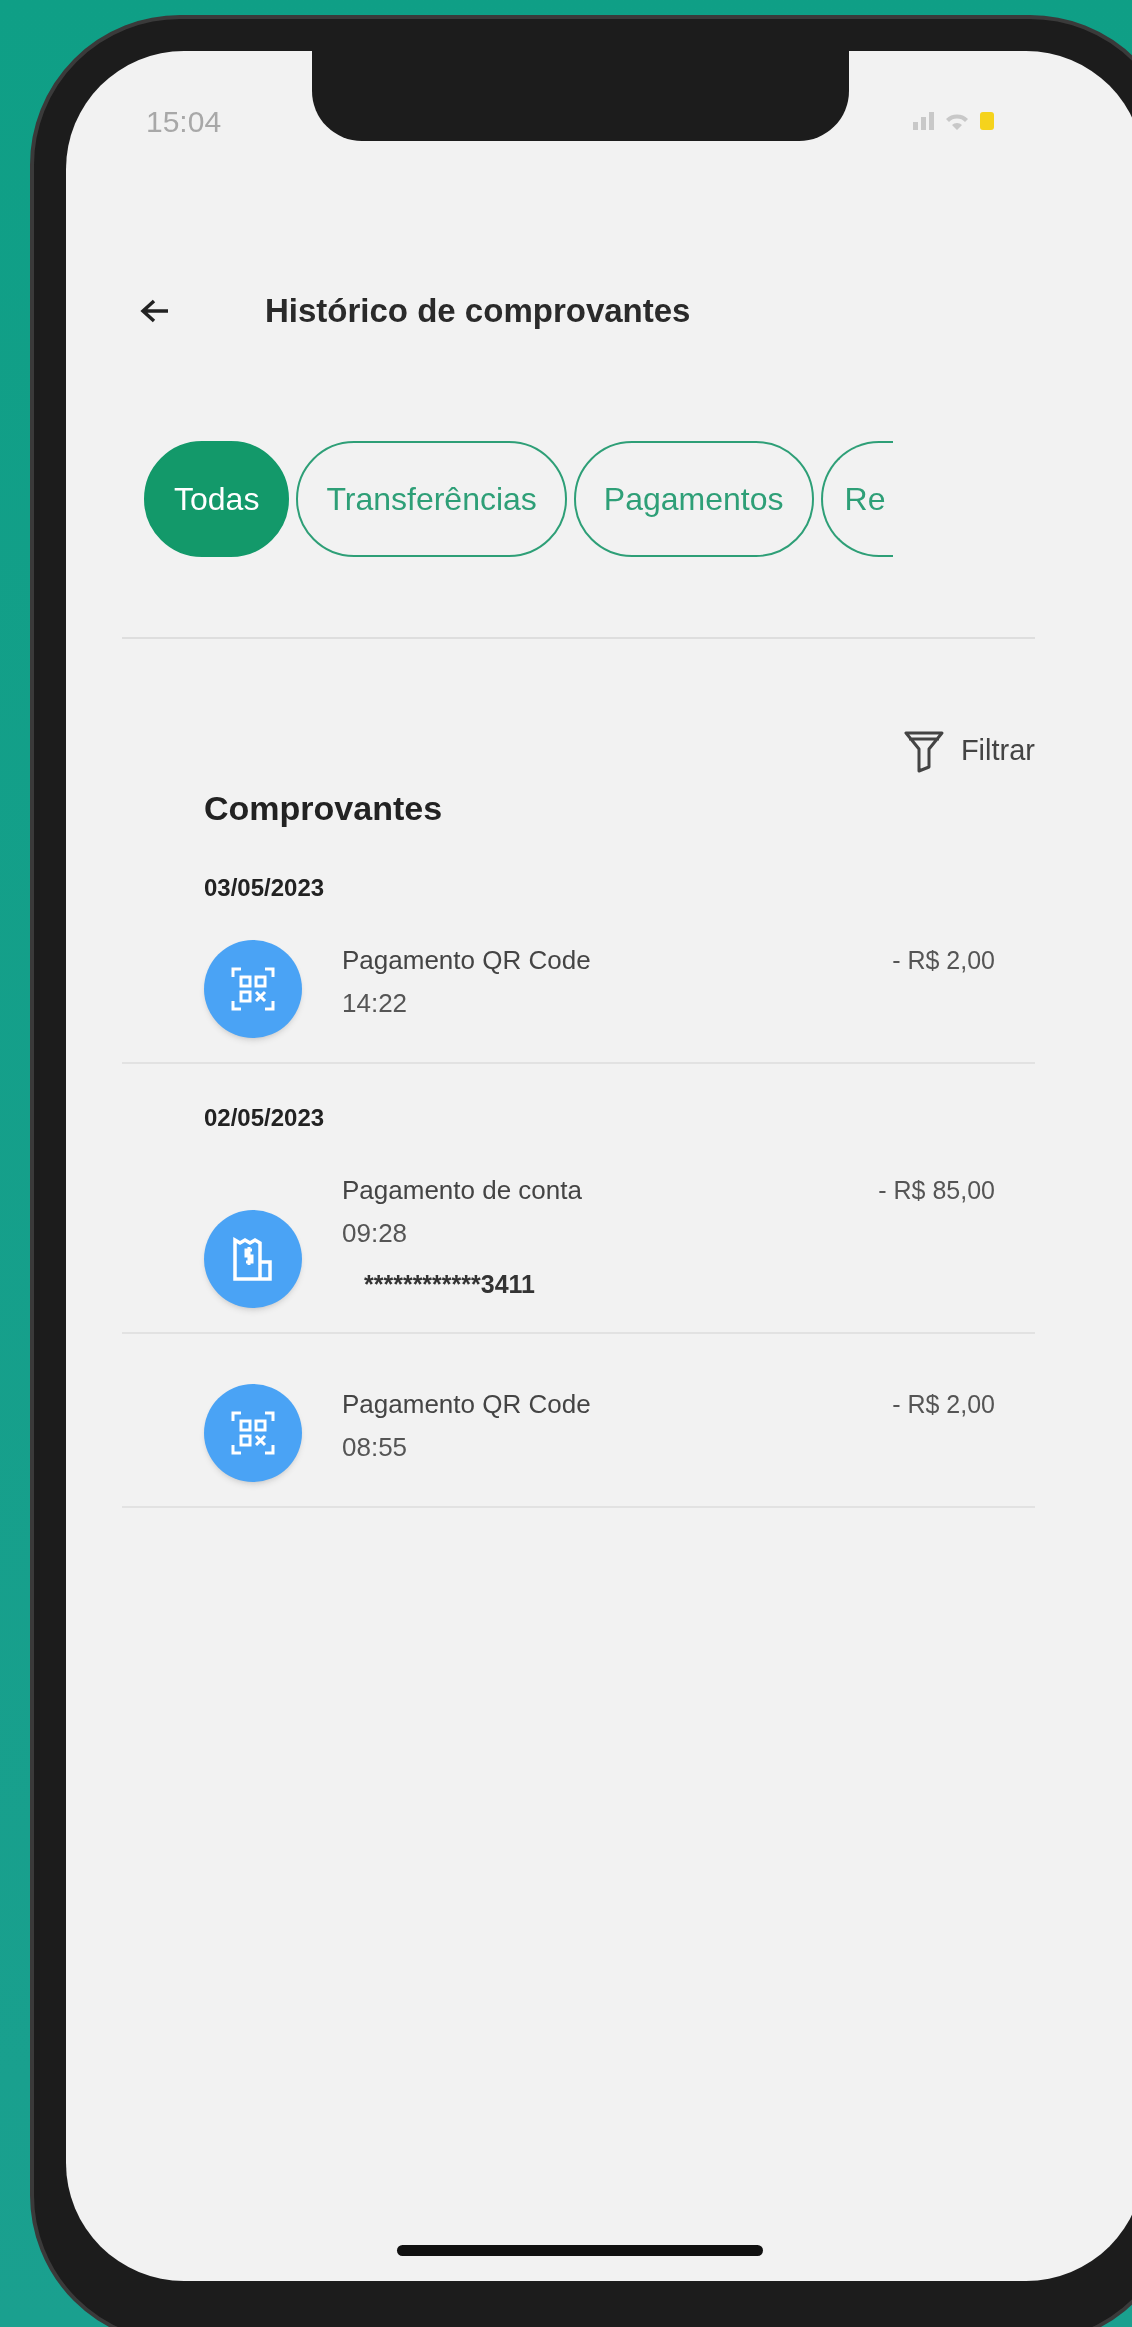 The image size is (1132, 2327). What do you see at coordinates (450, 1284) in the screenshot?
I see `masked-account-number: ************3411` at bounding box center [450, 1284].